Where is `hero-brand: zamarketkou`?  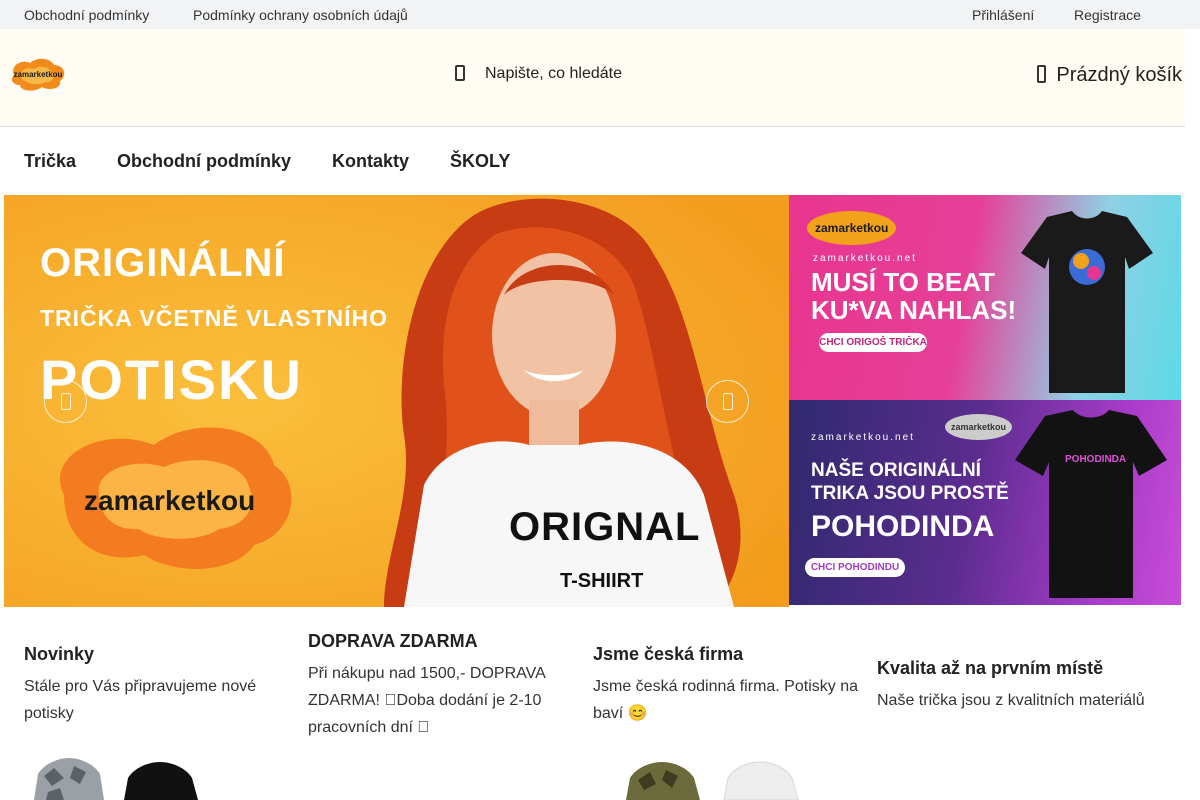 hero-brand: zamarketkou is located at coordinates (170, 500).